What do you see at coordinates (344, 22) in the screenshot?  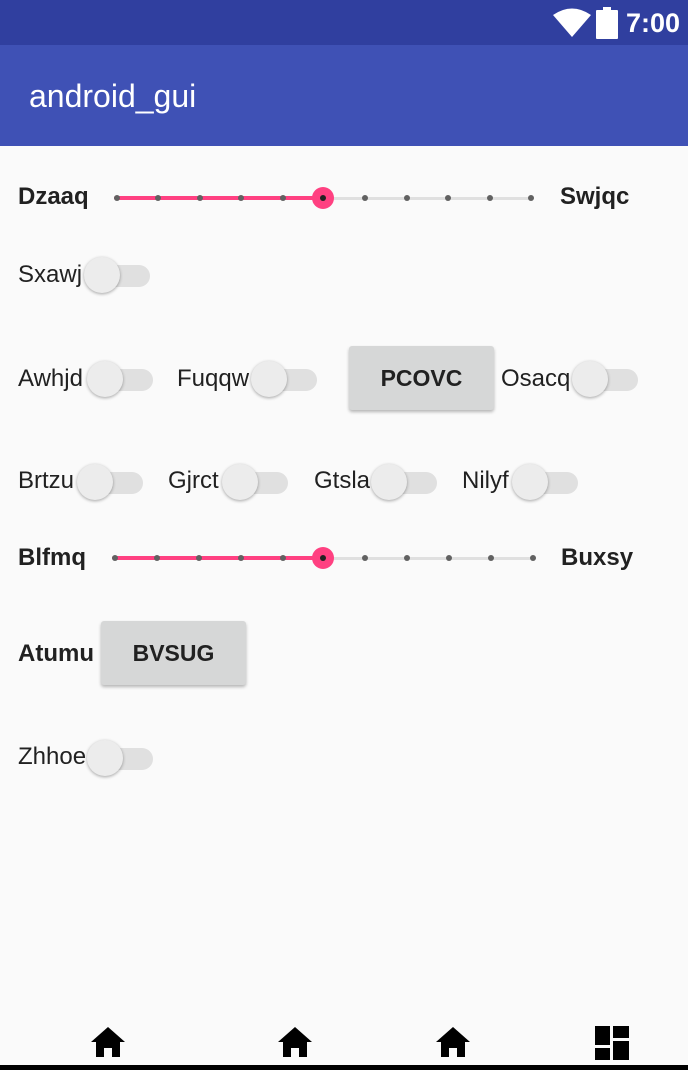 I see `status-bar: 7:00` at bounding box center [344, 22].